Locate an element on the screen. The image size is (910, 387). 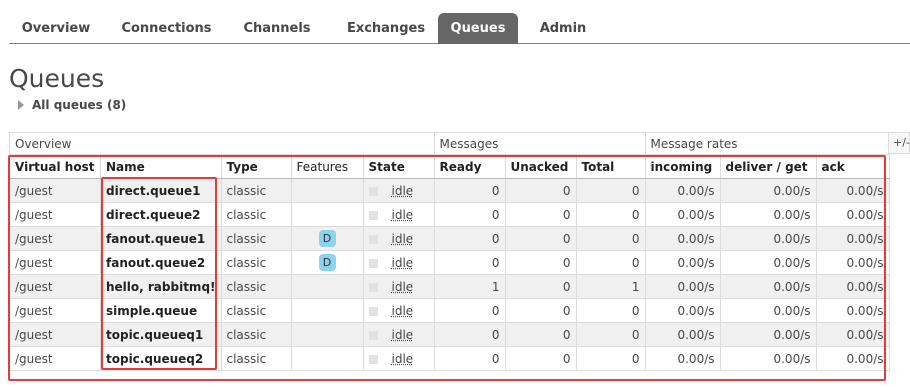
column-options-button: +/- is located at coordinates (899, 143).